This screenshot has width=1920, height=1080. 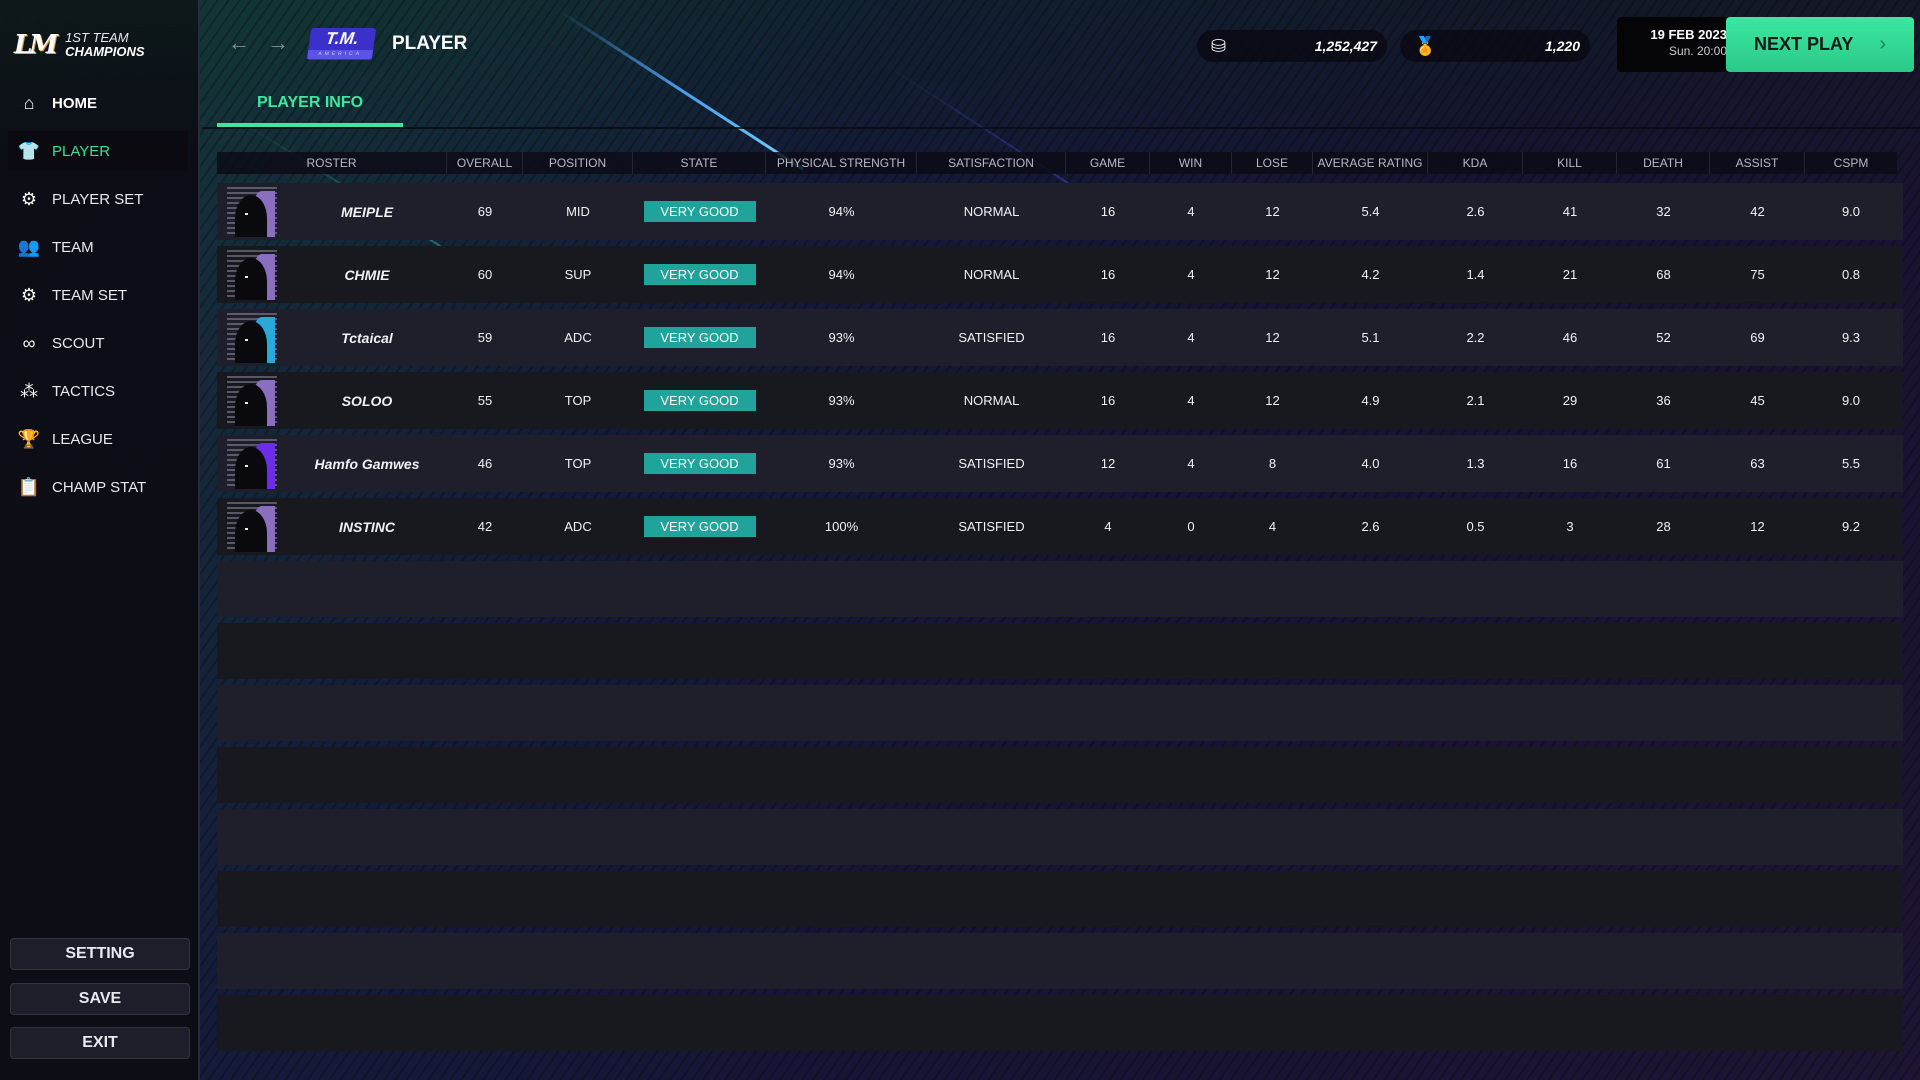 What do you see at coordinates (36, 45) in the screenshot?
I see `logo-mark: LM` at bounding box center [36, 45].